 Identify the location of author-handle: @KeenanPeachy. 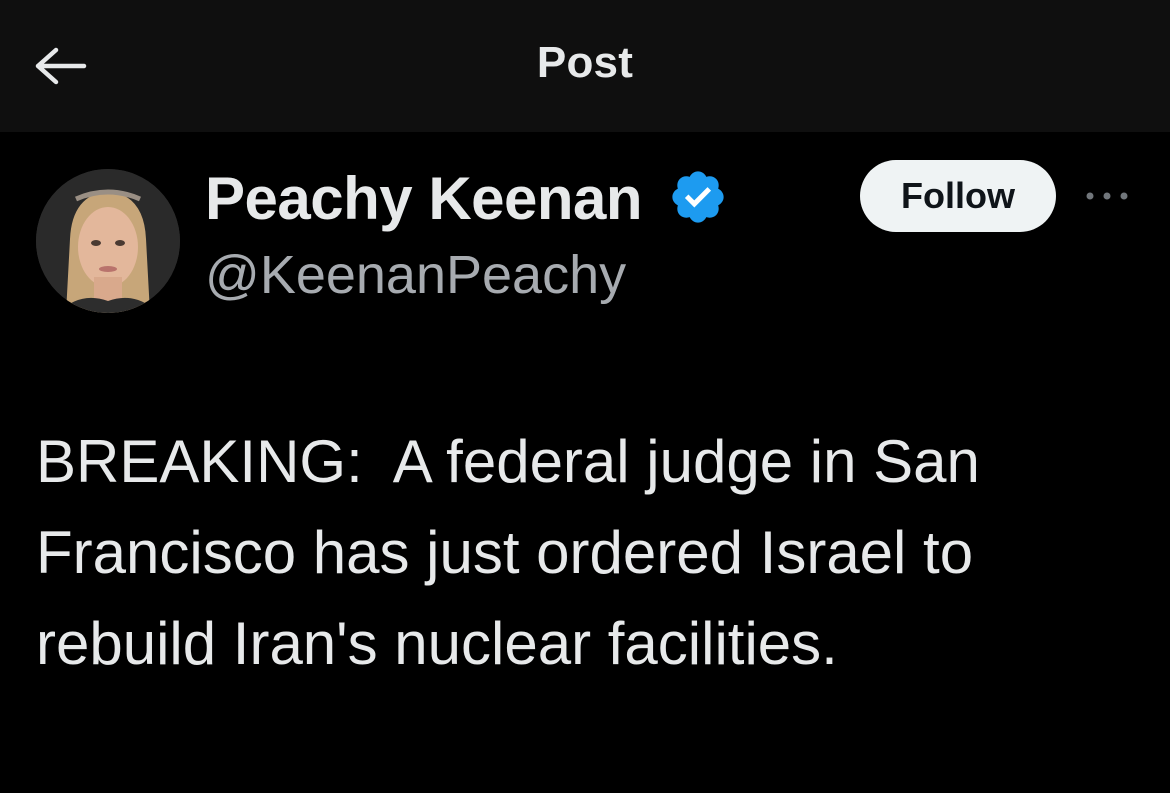
(415, 275).